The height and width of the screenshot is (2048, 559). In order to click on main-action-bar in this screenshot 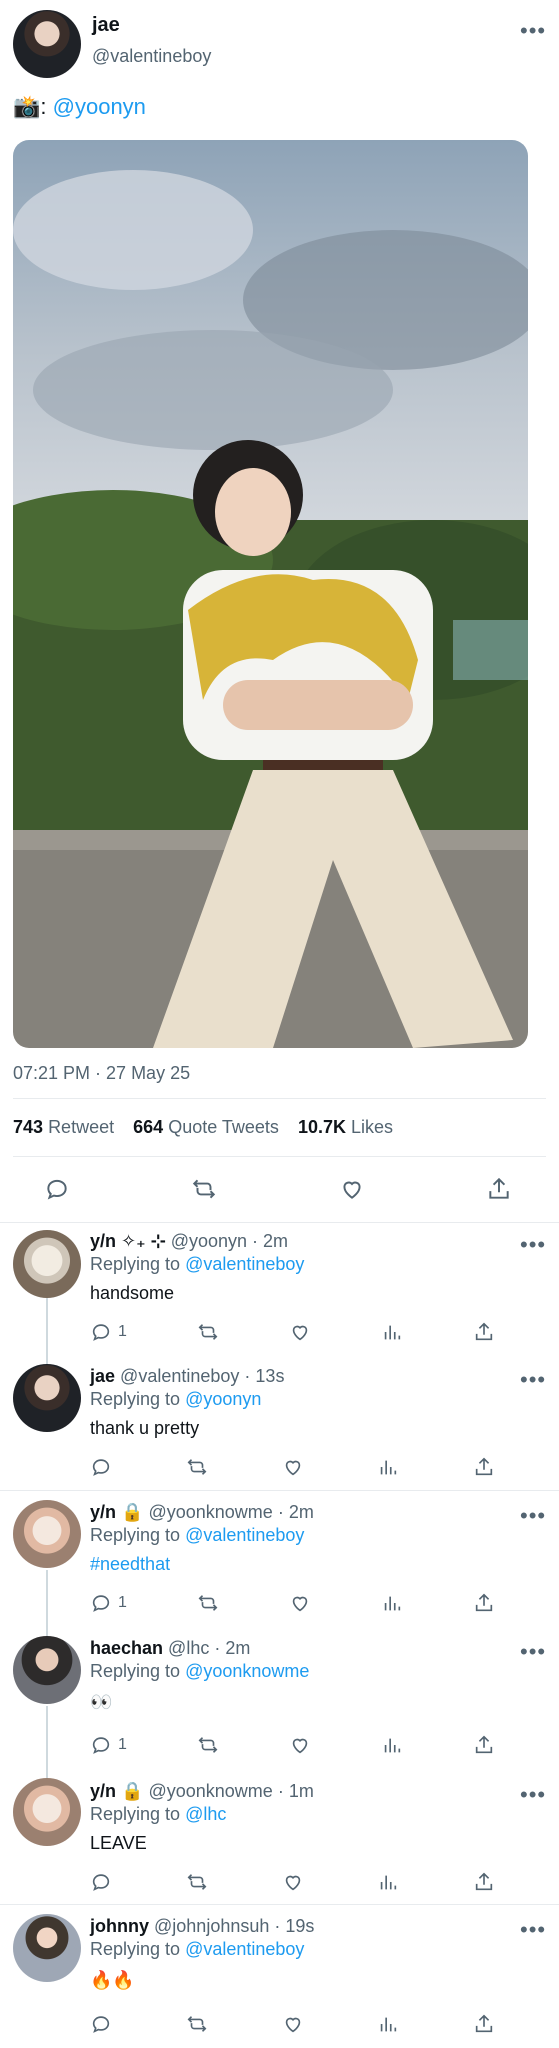, I will do `click(278, 1189)`.